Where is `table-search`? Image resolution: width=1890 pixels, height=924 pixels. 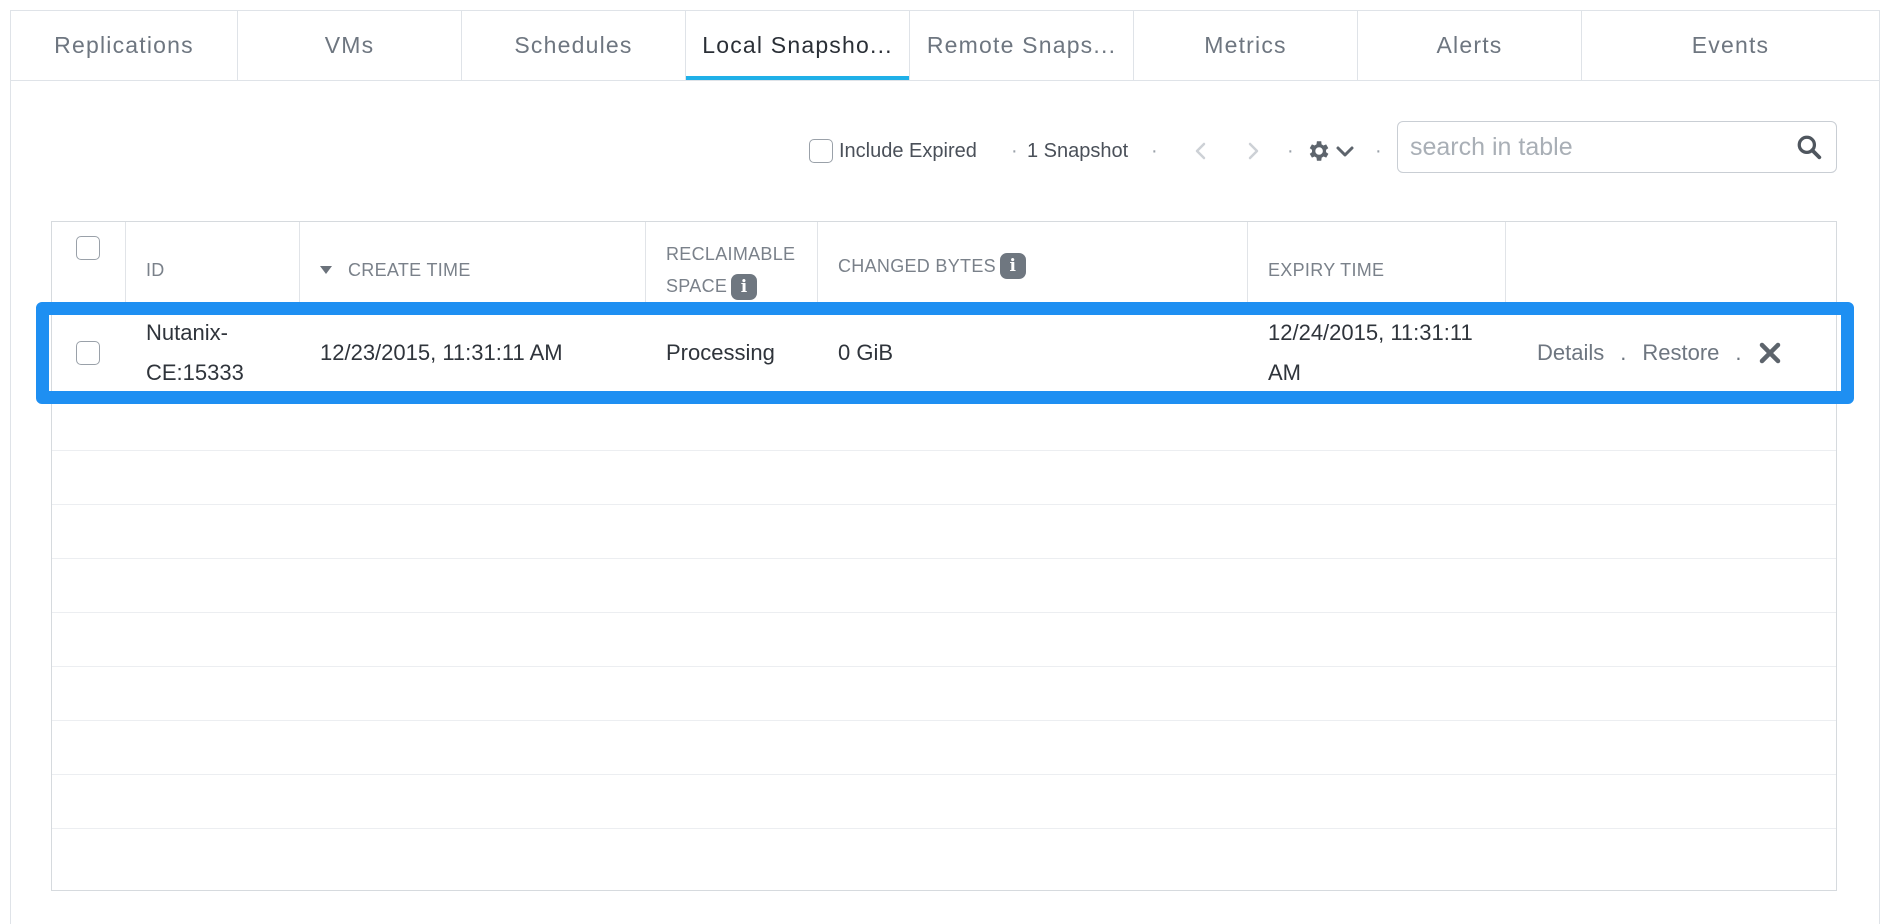 table-search is located at coordinates (1617, 147).